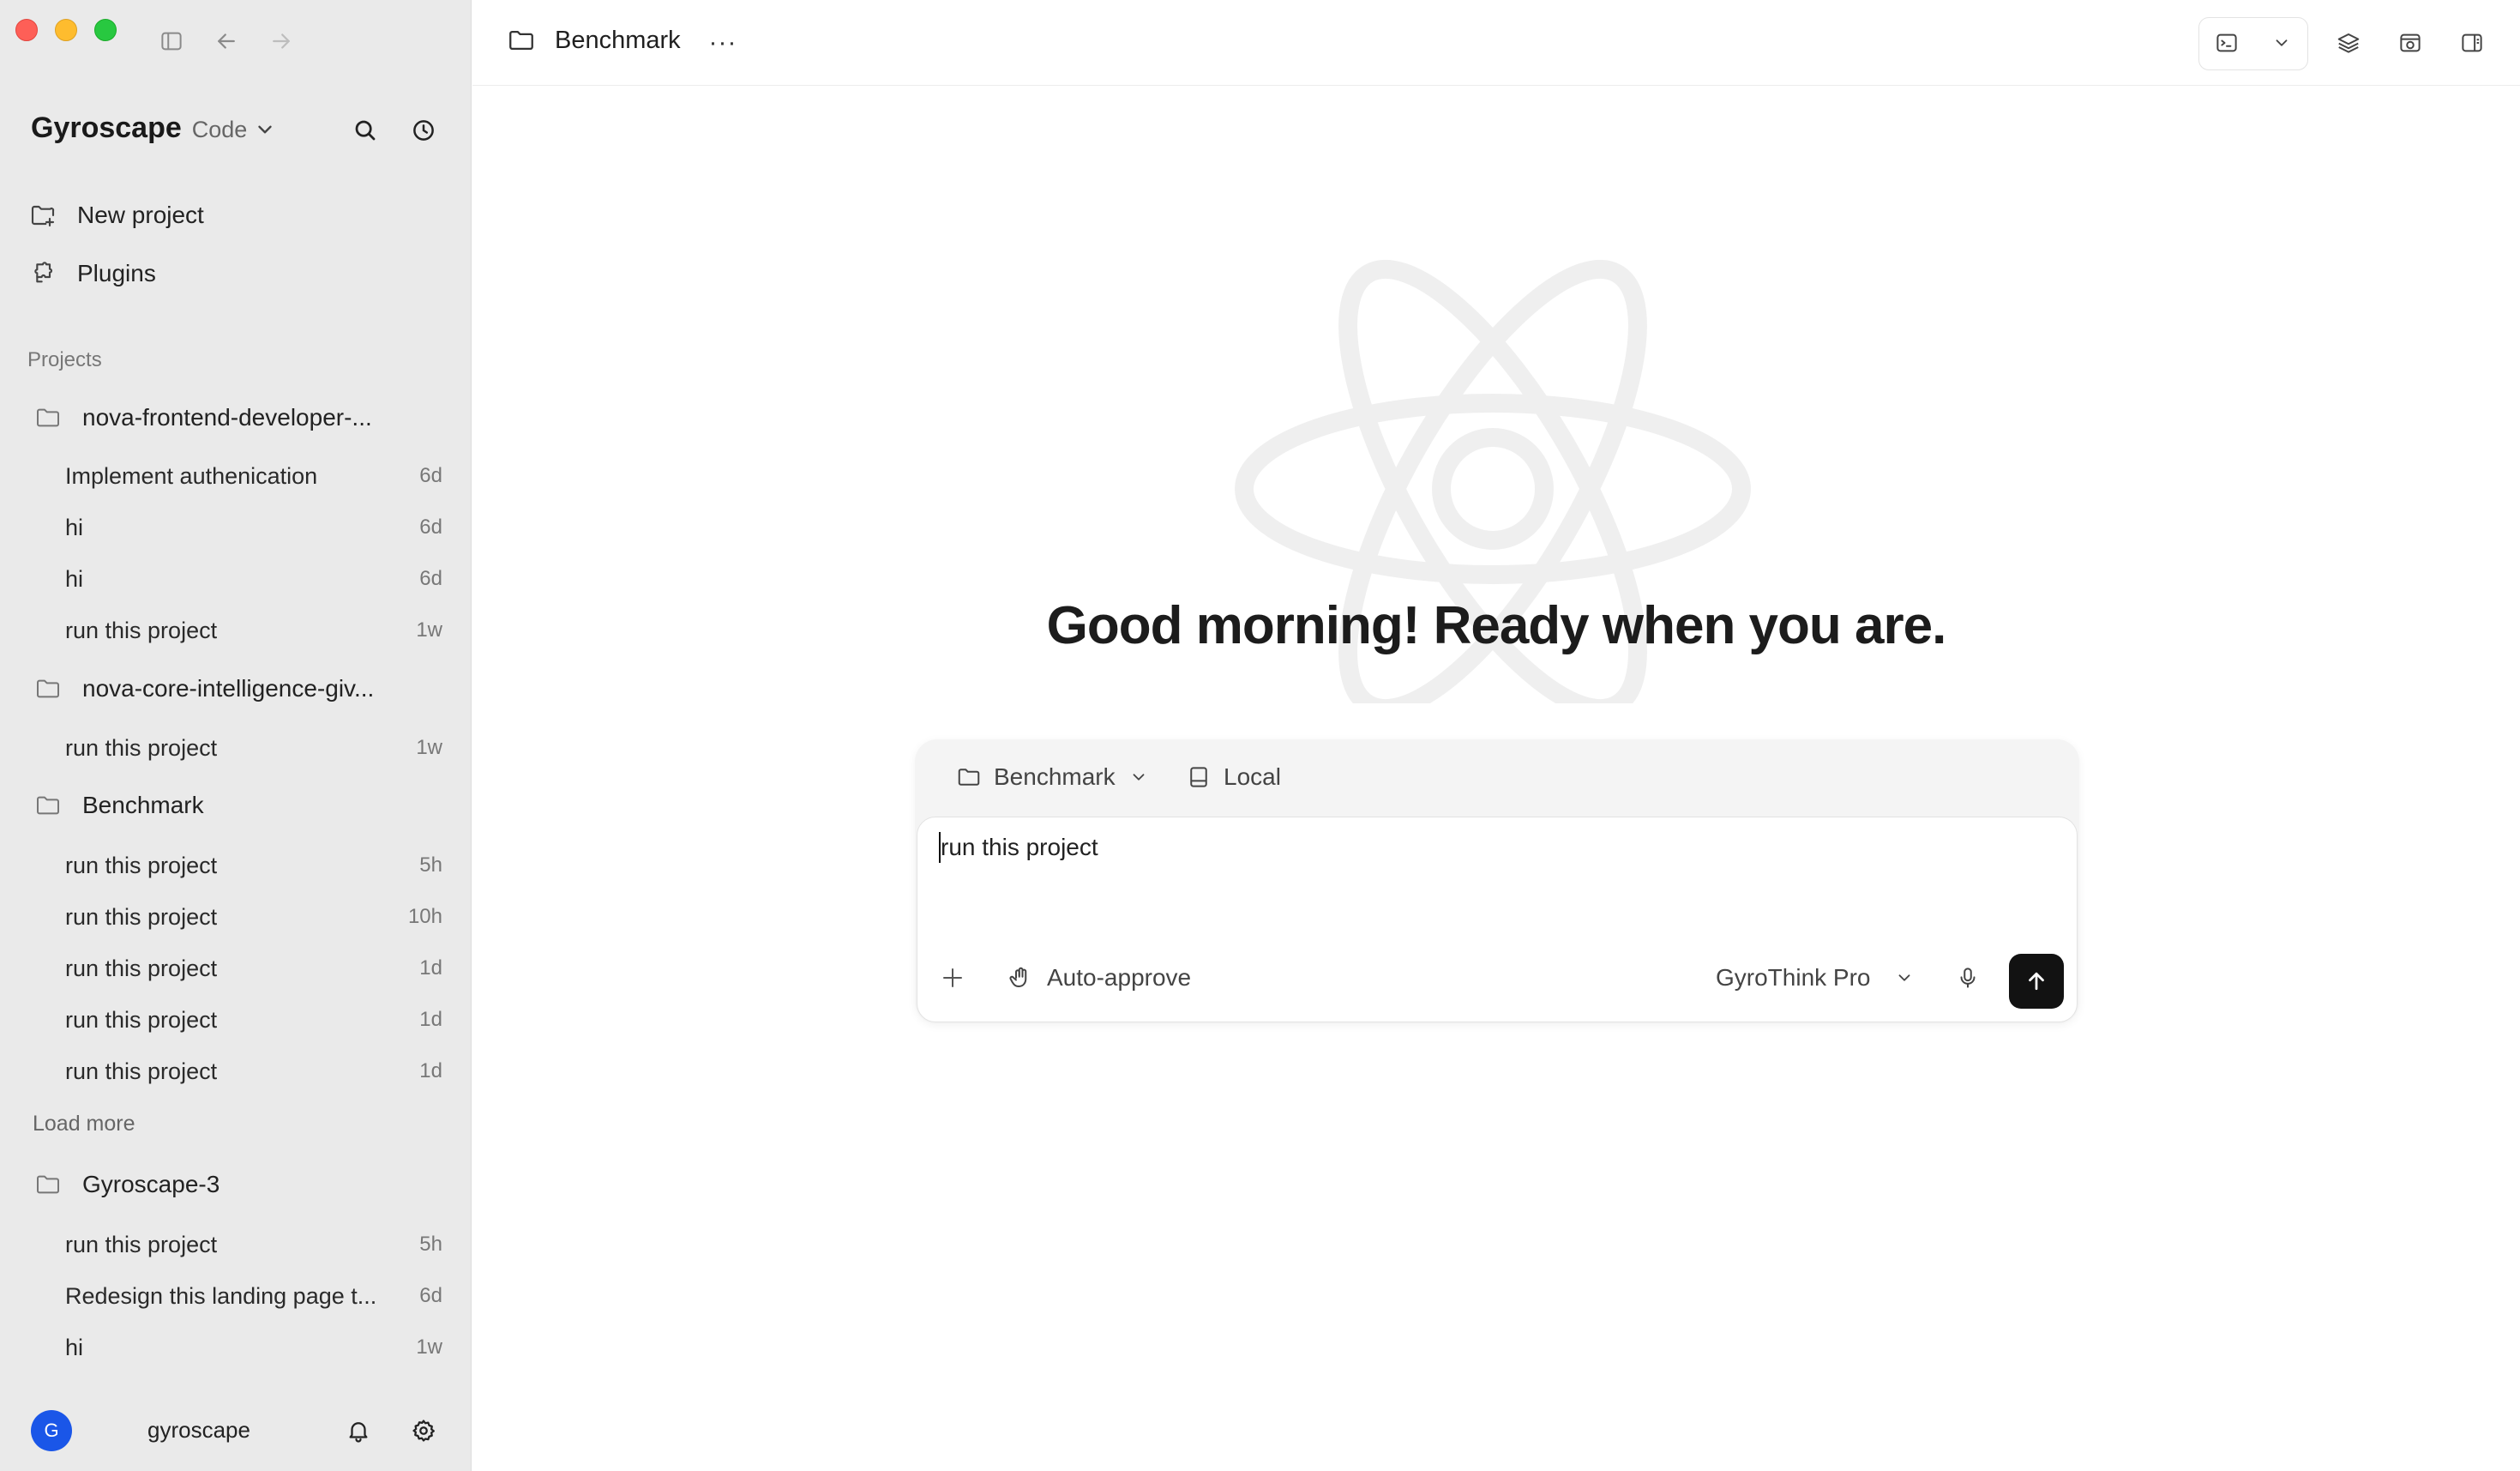 This screenshot has width=2520, height=1471. I want to click on environment-label: Local, so click(1252, 777).